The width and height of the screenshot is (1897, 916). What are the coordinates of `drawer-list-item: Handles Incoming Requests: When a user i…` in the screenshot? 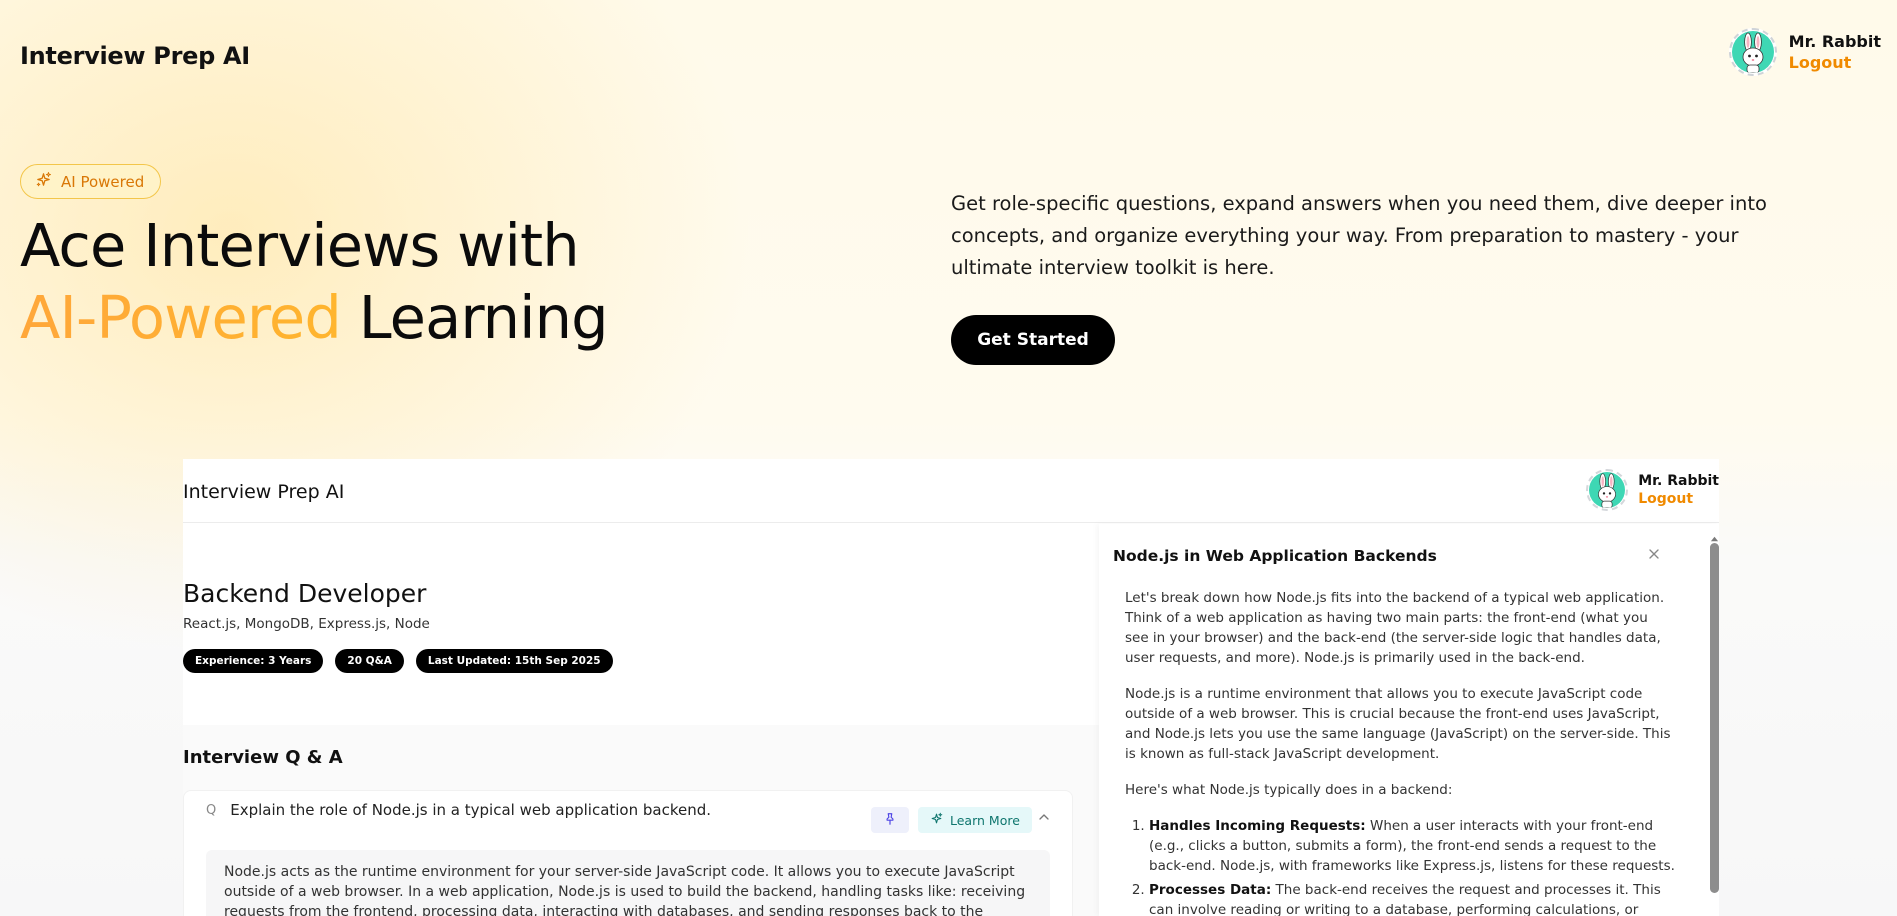 It's located at (1412, 846).